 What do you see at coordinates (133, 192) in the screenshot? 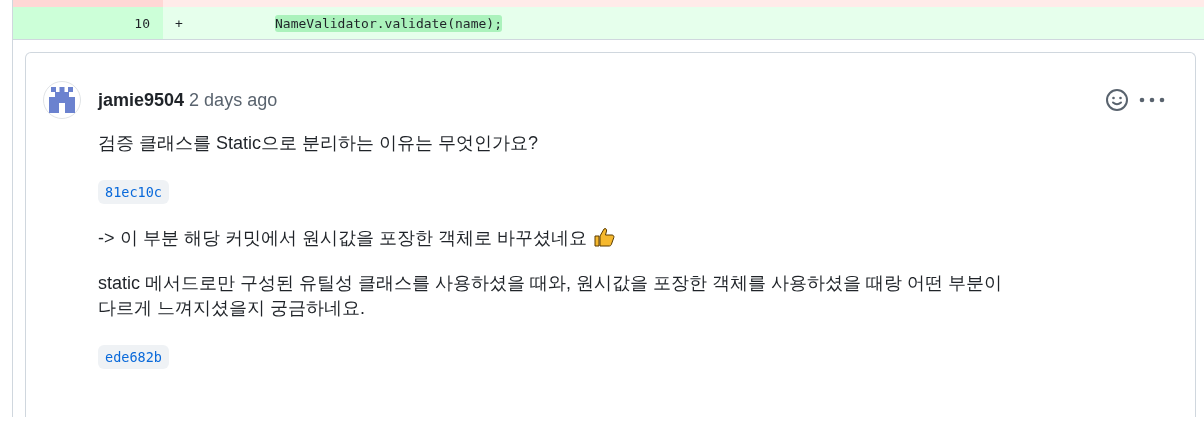
I see `commit-link: 81ec10c` at bounding box center [133, 192].